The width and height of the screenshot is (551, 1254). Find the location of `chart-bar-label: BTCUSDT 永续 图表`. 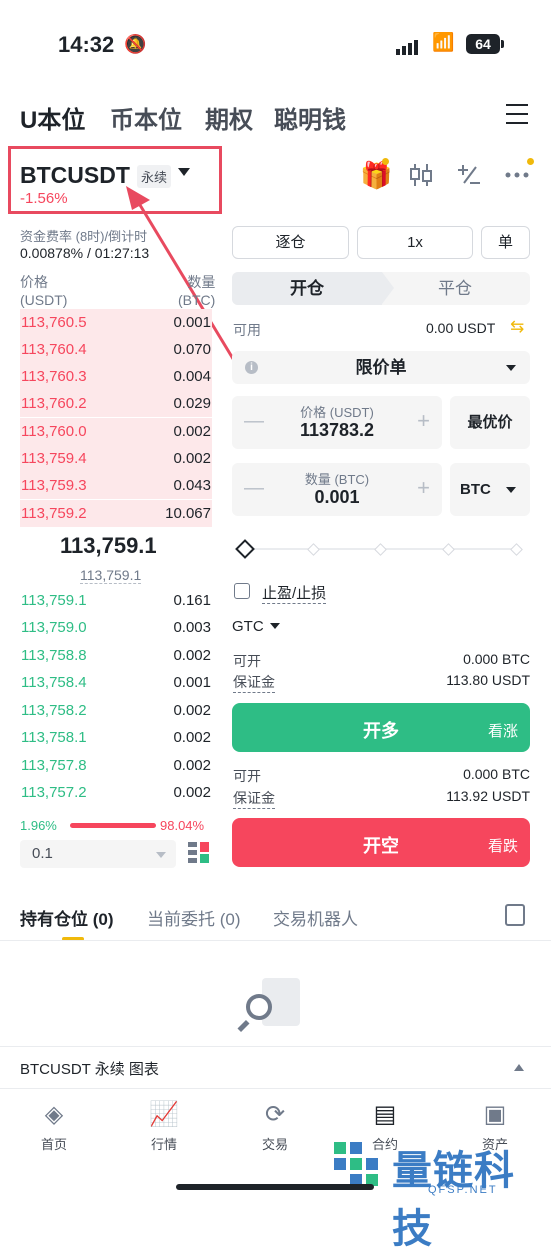

chart-bar-label: BTCUSDT 永续 图表 is located at coordinates (89, 1068).